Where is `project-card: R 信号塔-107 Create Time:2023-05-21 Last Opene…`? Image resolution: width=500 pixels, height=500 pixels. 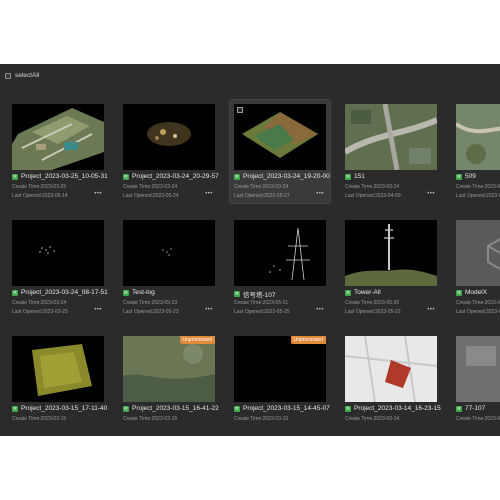 project-card: R 信号塔-107 Create Time:2023-05-21 Last Opene… is located at coordinates (280, 267).